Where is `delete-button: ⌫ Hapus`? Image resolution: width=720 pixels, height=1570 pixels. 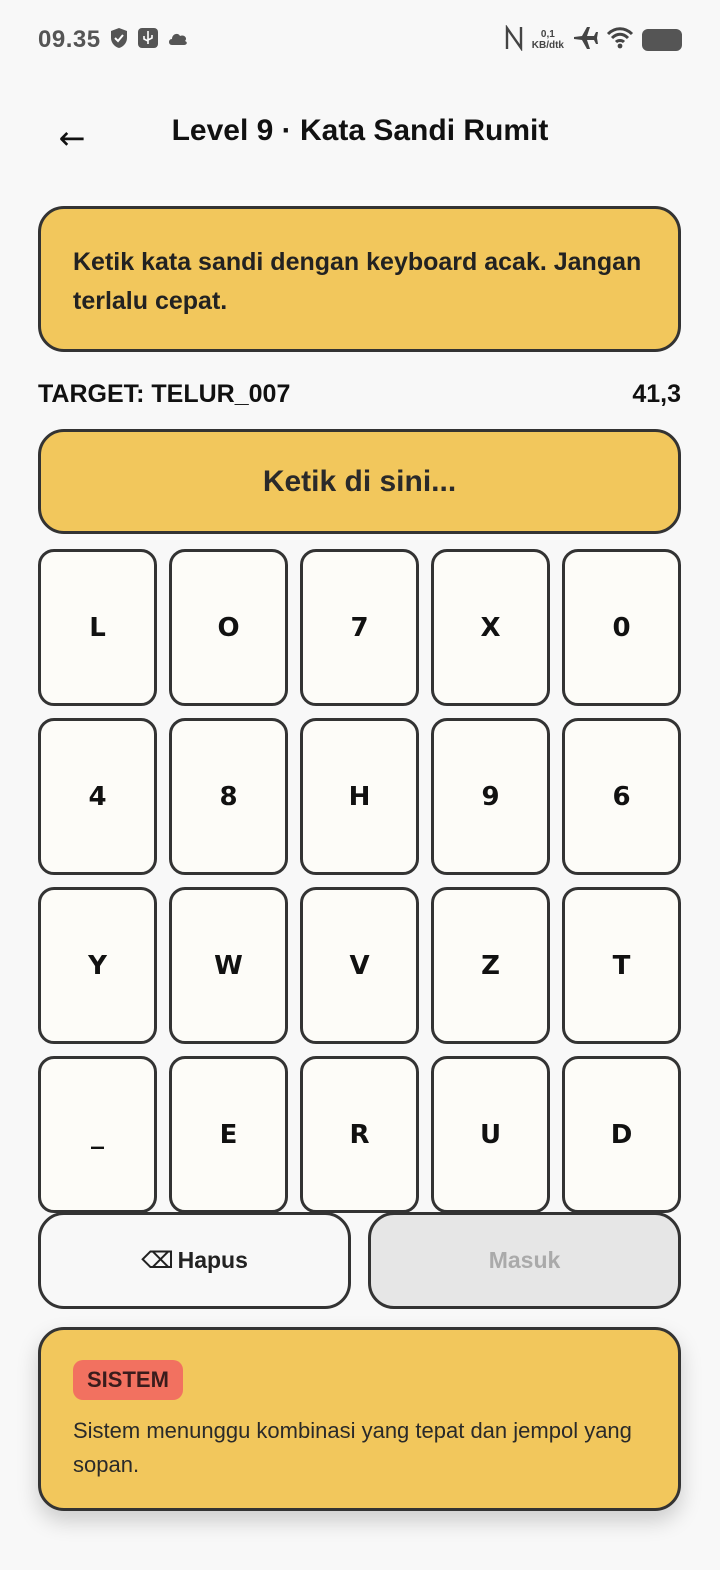
delete-button: ⌫ Hapus is located at coordinates (194, 1260).